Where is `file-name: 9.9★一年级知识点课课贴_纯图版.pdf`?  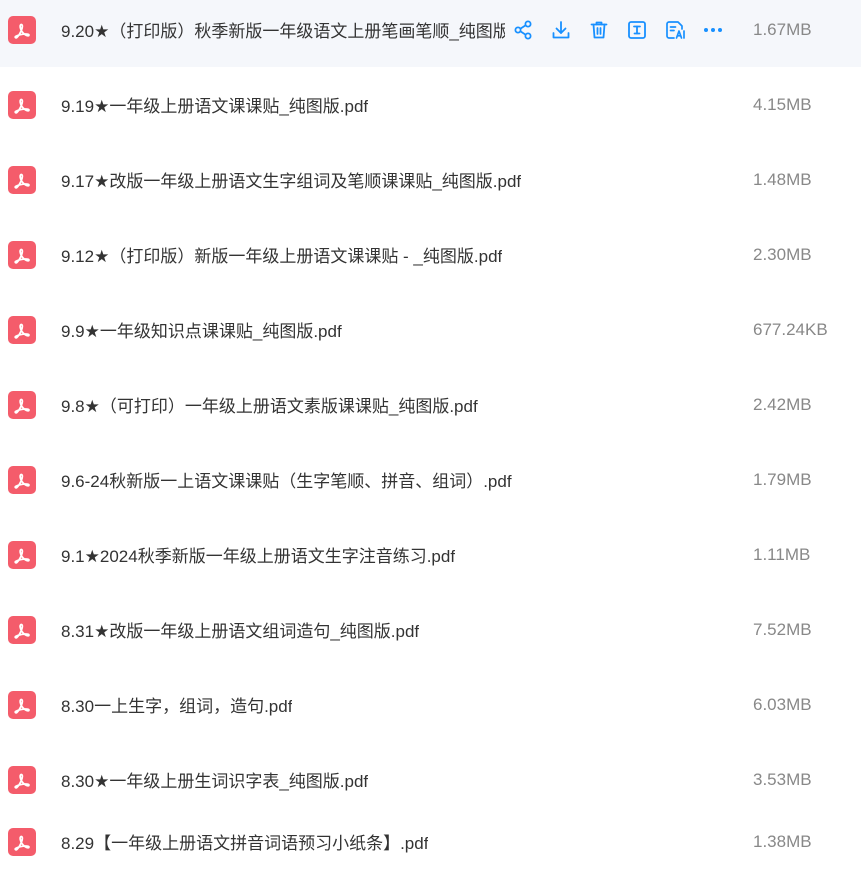
file-name: 9.9★一年级知识点课课贴_纯图版.pdf is located at coordinates (201, 329).